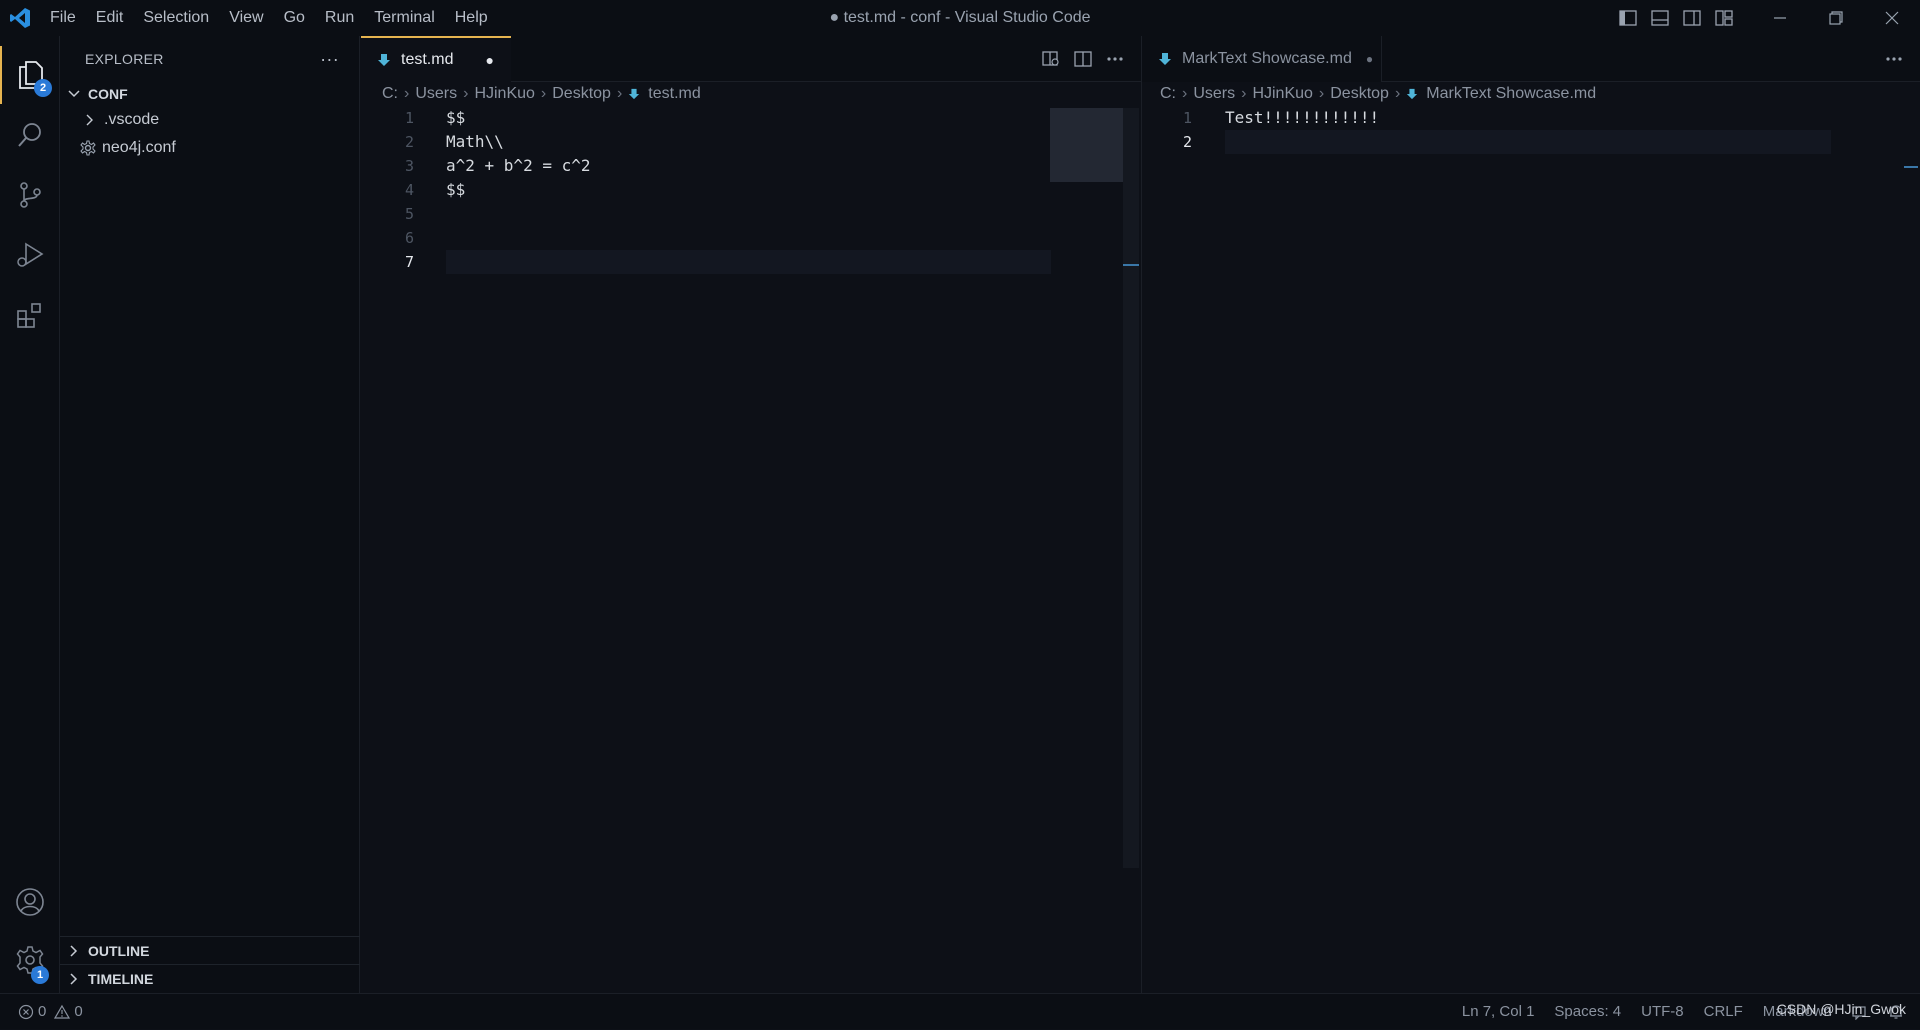 This screenshot has width=1920, height=1030. Describe the element at coordinates (409, 166) in the screenshot. I see `line-number: 3` at that location.